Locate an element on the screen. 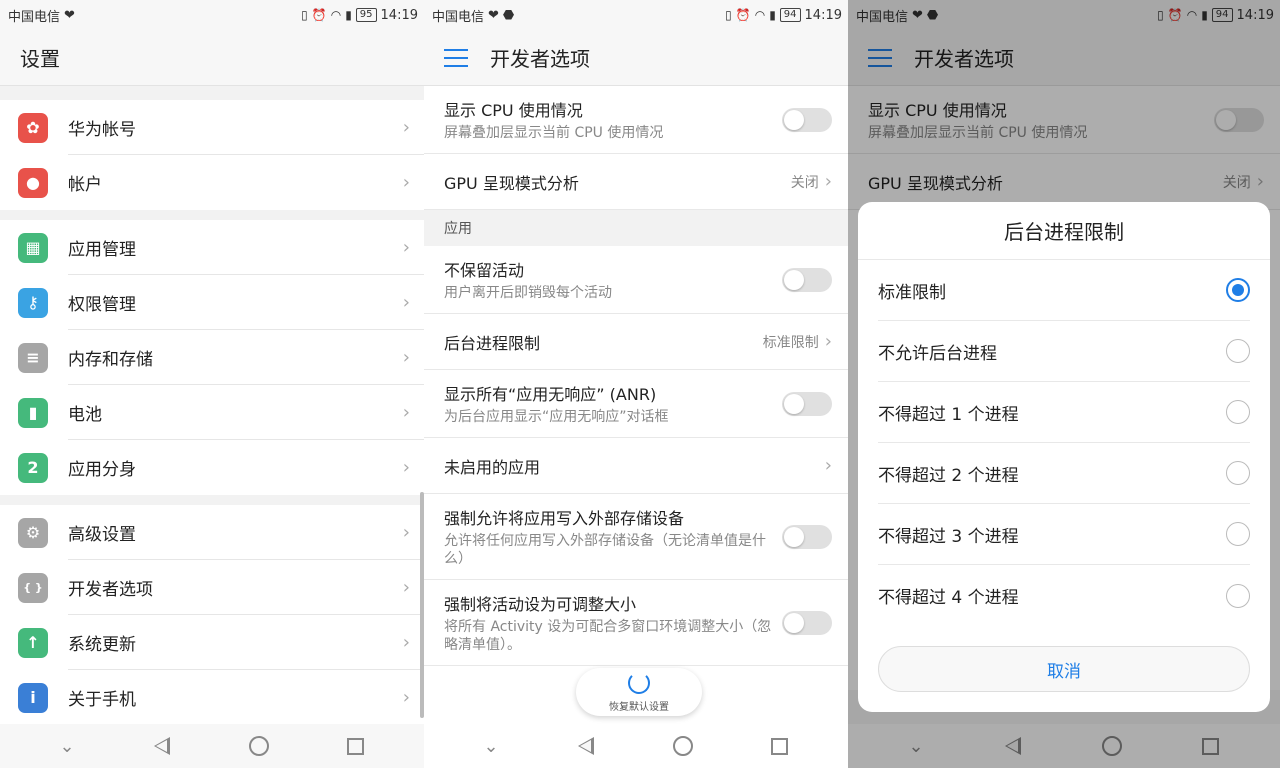 The width and height of the screenshot is (1280, 768). clock: 14:19 is located at coordinates (823, 15).